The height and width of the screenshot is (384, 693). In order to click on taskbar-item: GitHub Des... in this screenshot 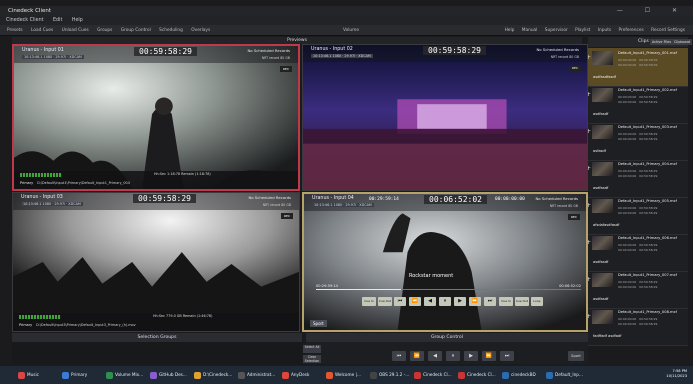, I will do `click(168, 375)`.